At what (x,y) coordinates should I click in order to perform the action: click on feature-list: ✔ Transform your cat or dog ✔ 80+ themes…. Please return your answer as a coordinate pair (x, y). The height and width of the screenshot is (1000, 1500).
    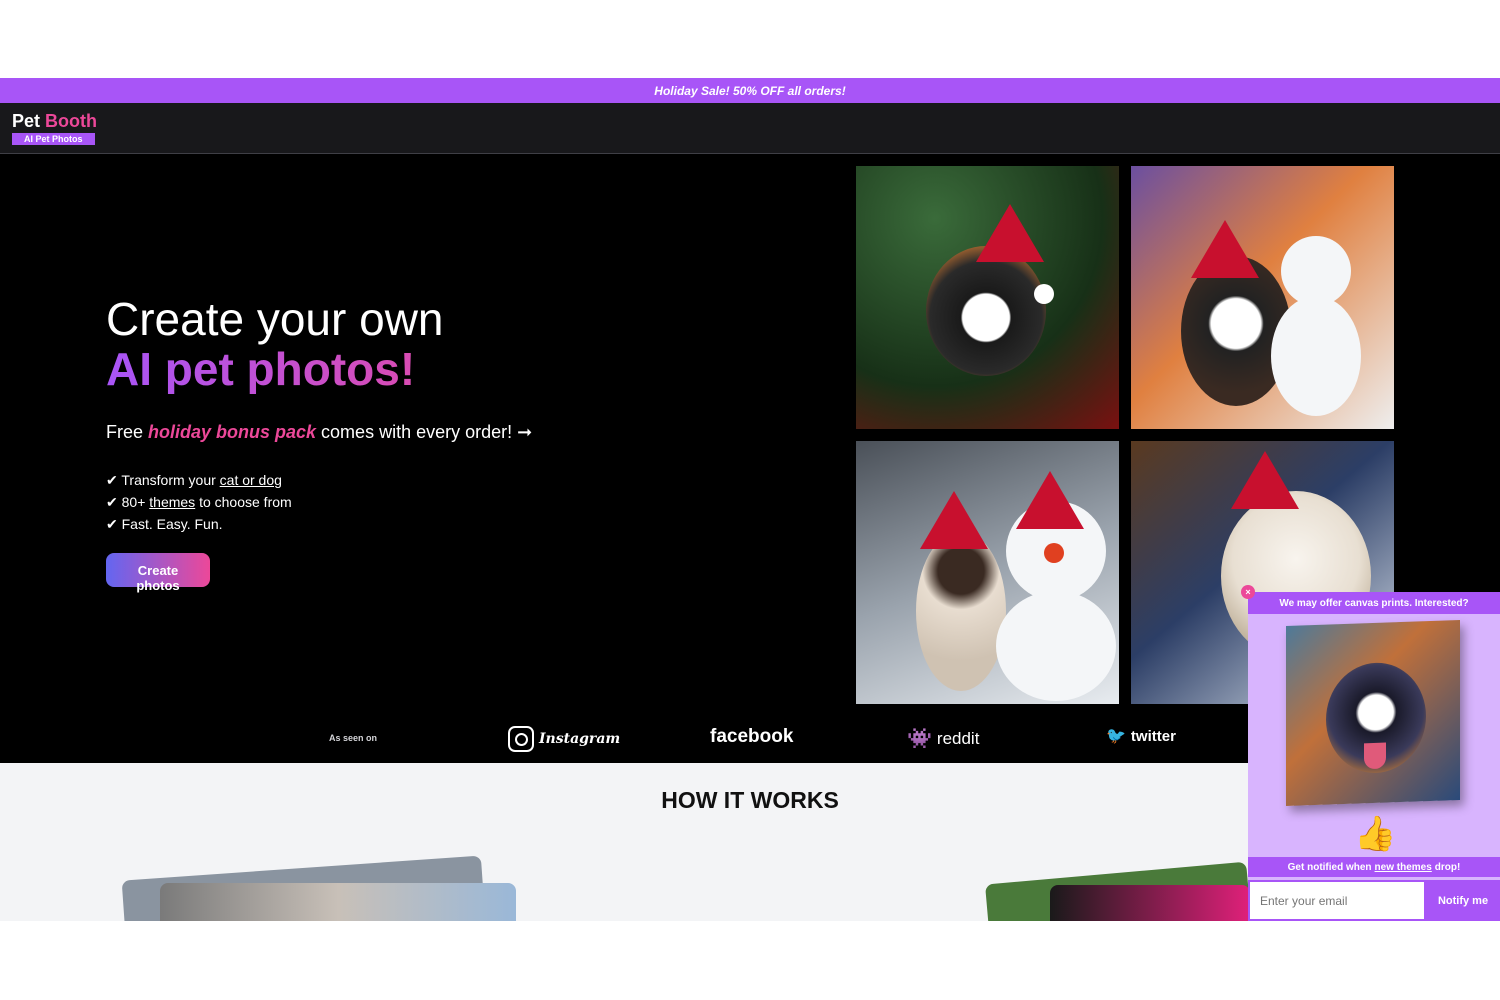
    Looking at the image, I should click on (319, 502).